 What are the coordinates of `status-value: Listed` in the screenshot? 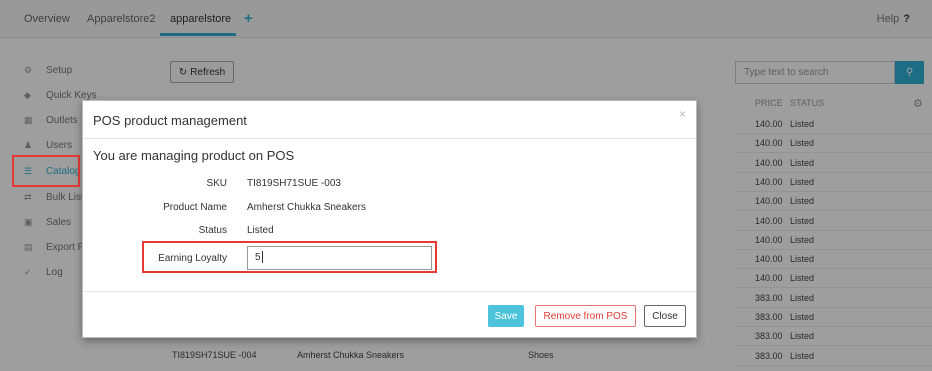 It's located at (260, 230).